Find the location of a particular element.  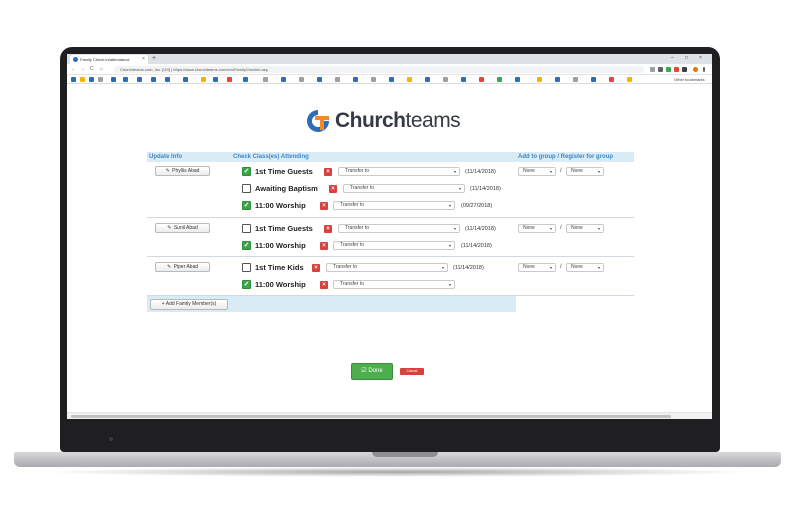

horizontal-scrollbar is located at coordinates (389, 415).